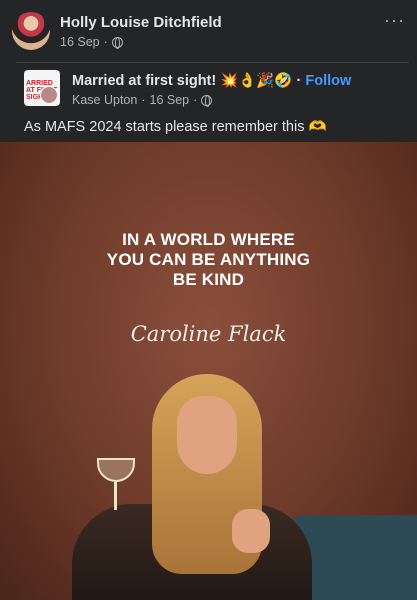  I want to click on quote-line-3: BE KIND, so click(208, 279).